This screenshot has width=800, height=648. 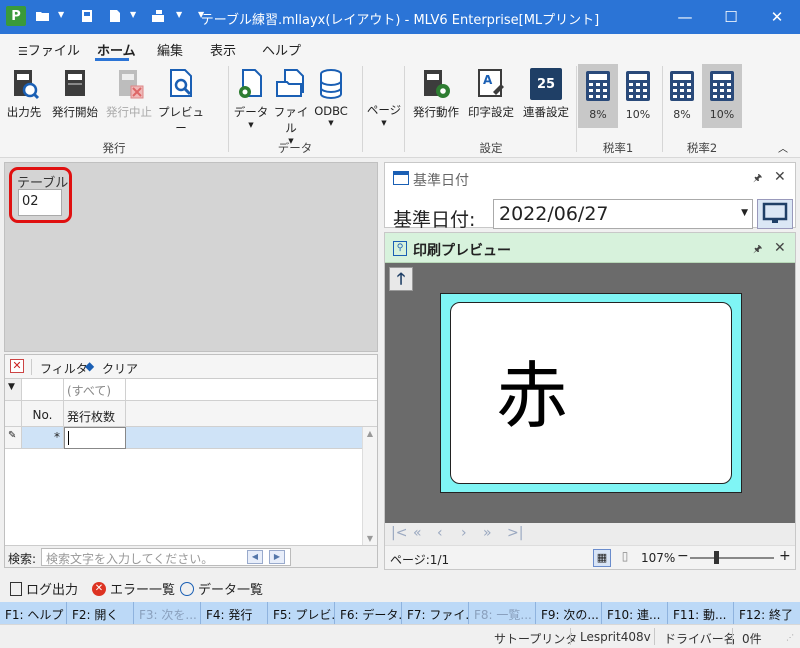 What do you see at coordinates (17, 366) in the screenshot?
I see `delete-row-icon: ✕` at bounding box center [17, 366].